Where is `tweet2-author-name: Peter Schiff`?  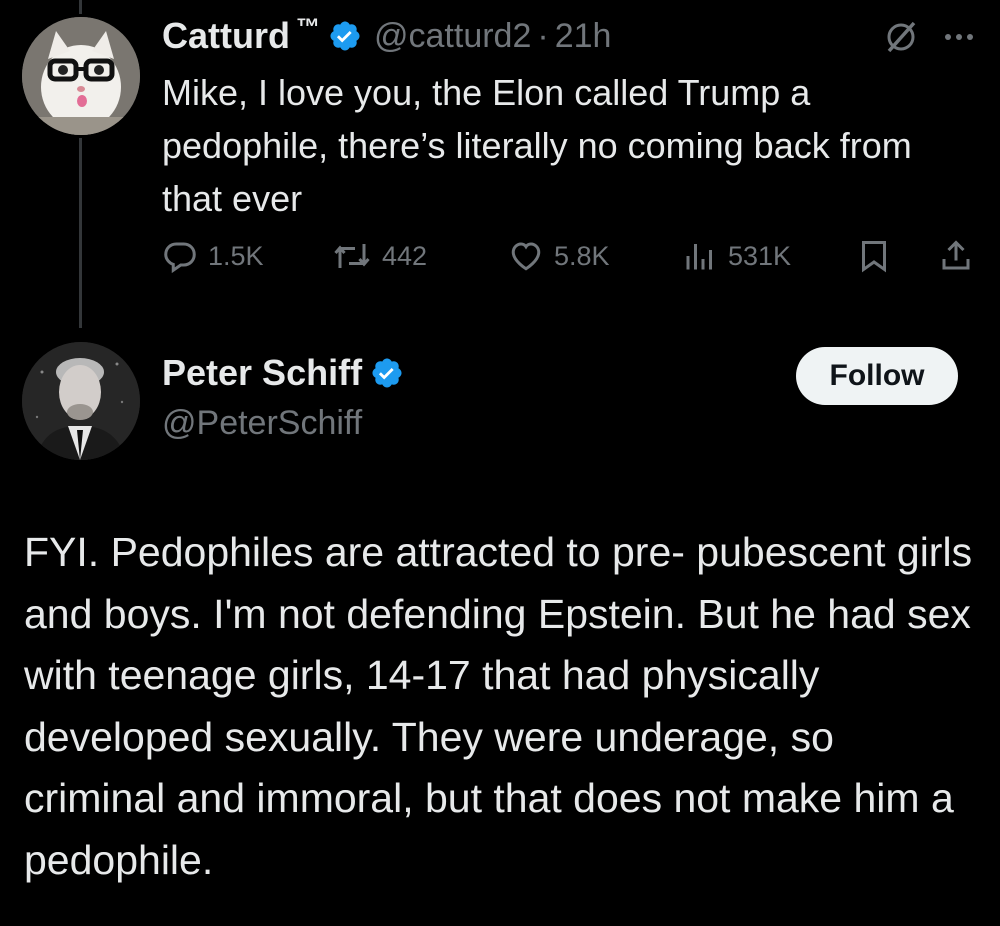 tweet2-author-name: Peter Schiff is located at coordinates (262, 373).